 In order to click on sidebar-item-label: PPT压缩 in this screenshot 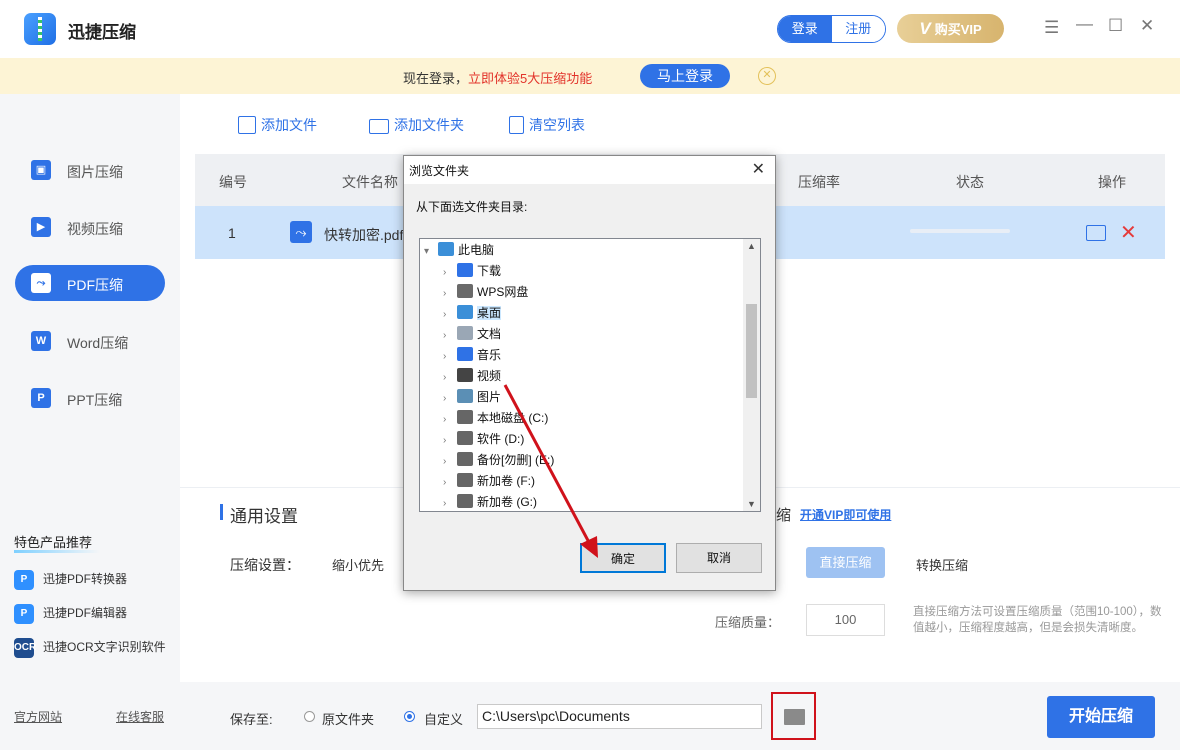, I will do `click(95, 400)`.